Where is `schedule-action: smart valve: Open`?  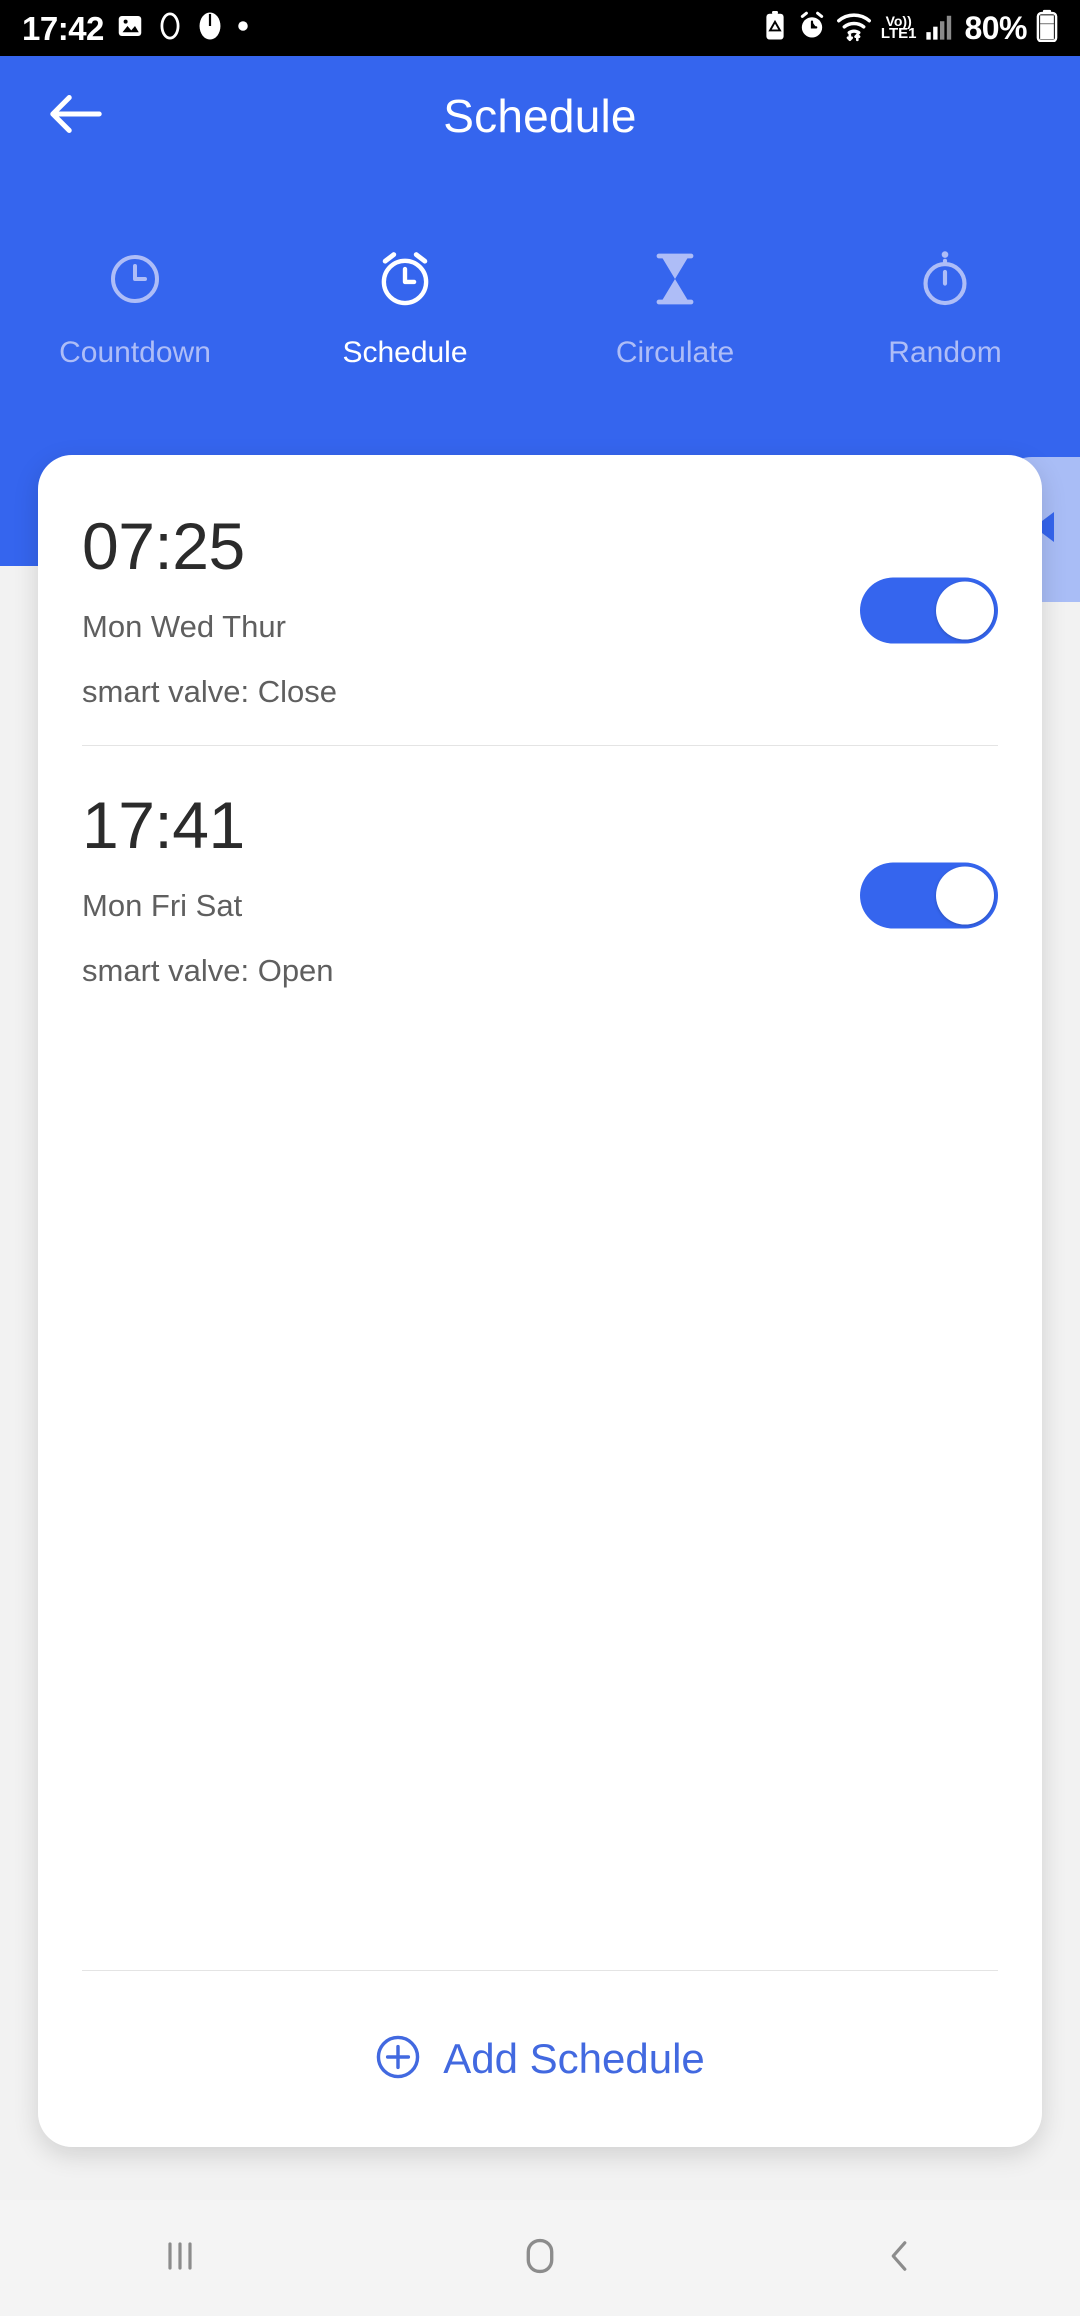
schedule-action: smart valve: Open is located at coordinates (208, 970).